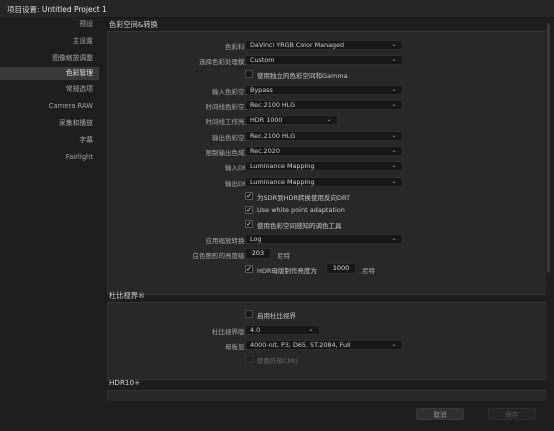 This screenshot has width=554, height=431. I want to click on save-button: 保存, so click(512, 414).